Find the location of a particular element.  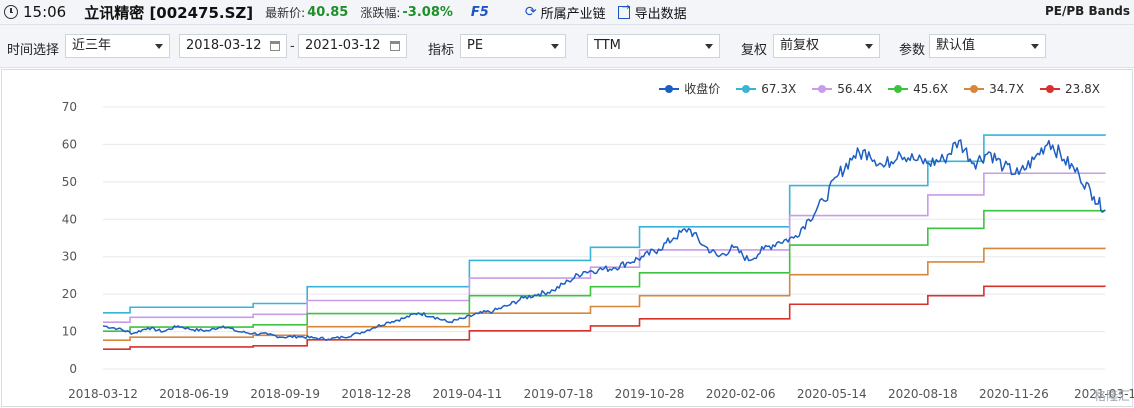

x-tick-label: 2020-08-18 is located at coordinates (923, 394).